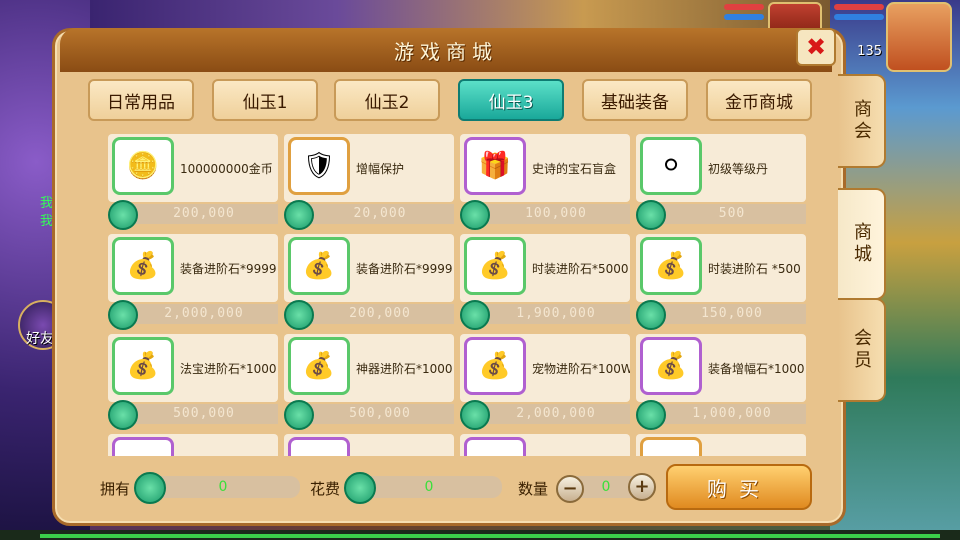 This screenshot has height=540, width=960. I want to click on item-name: 时装进阶石 *500, so click(754, 269).